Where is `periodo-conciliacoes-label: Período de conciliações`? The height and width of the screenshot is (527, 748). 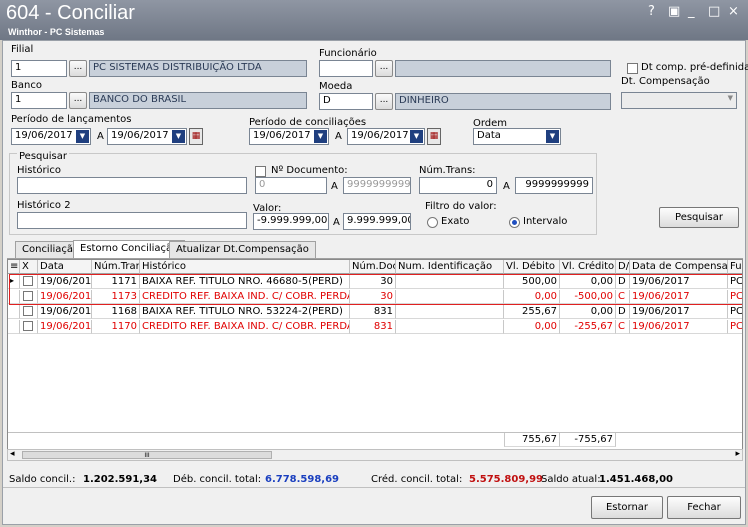
periodo-conciliacoes-label: Período de conciliações is located at coordinates (308, 122).